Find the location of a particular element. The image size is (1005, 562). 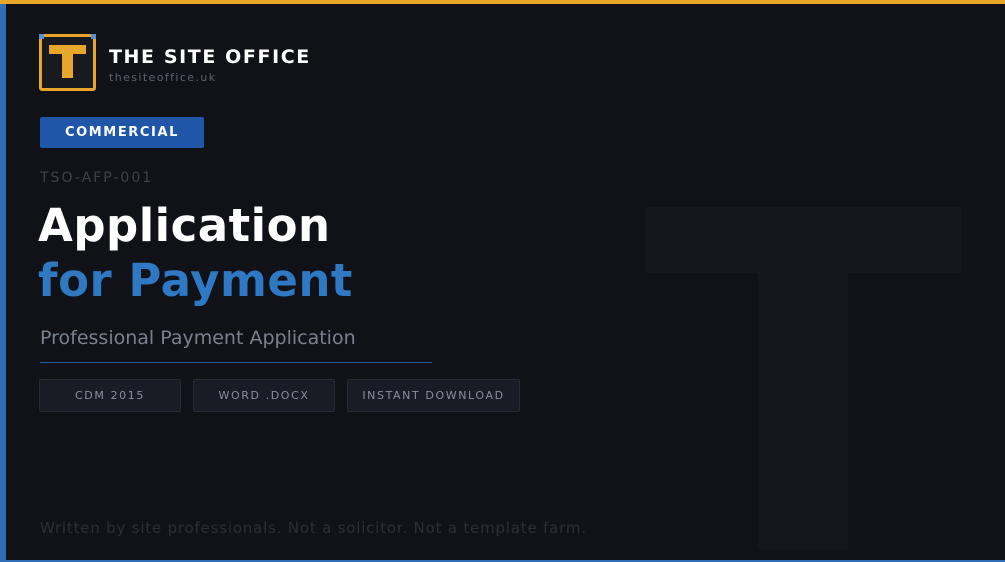

tag-word-docx: WORD .DOCX is located at coordinates (264, 395).